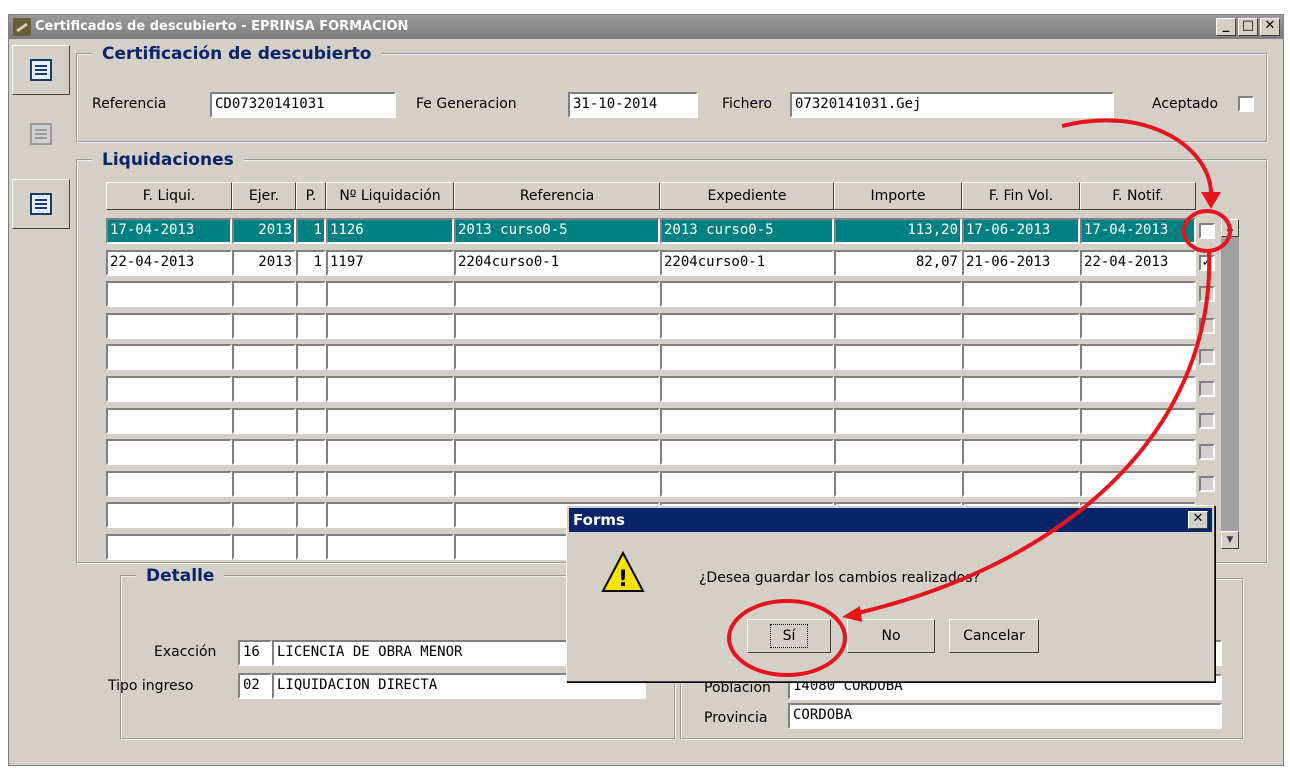 The width and height of the screenshot is (1290, 769). What do you see at coordinates (891, 636) in the screenshot?
I see `no-button: No` at bounding box center [891, 636].